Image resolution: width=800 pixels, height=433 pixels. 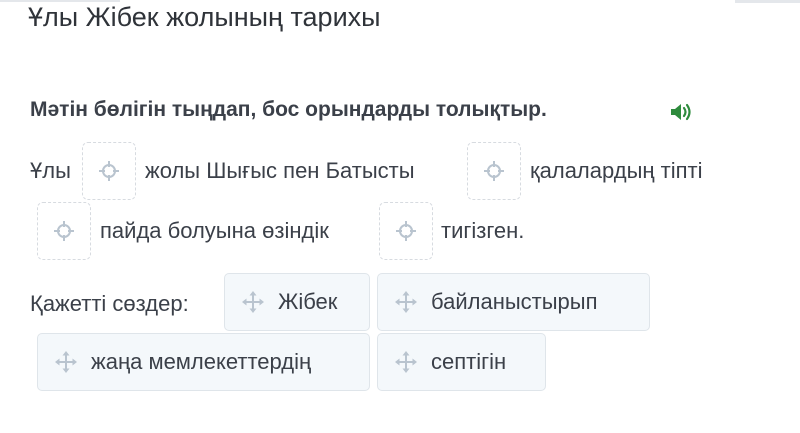 What do you see at coordinates (483, 230) in the screenshot?
I see `sentence-fragment-5: тигізген.` at bounding box center [483, 230].